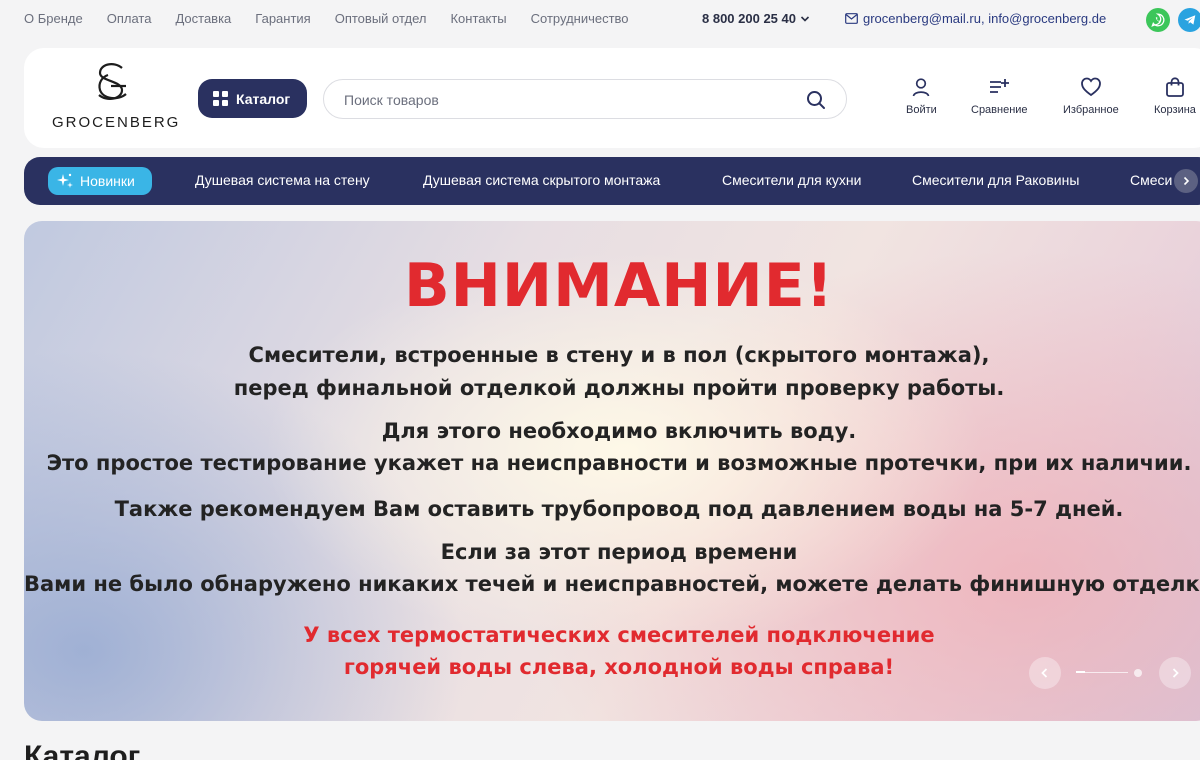  What do you see at coordinates (203, 18) in the screenshot?
I see `top-link-delivery: Доставка` at bounding box center [203, 18].